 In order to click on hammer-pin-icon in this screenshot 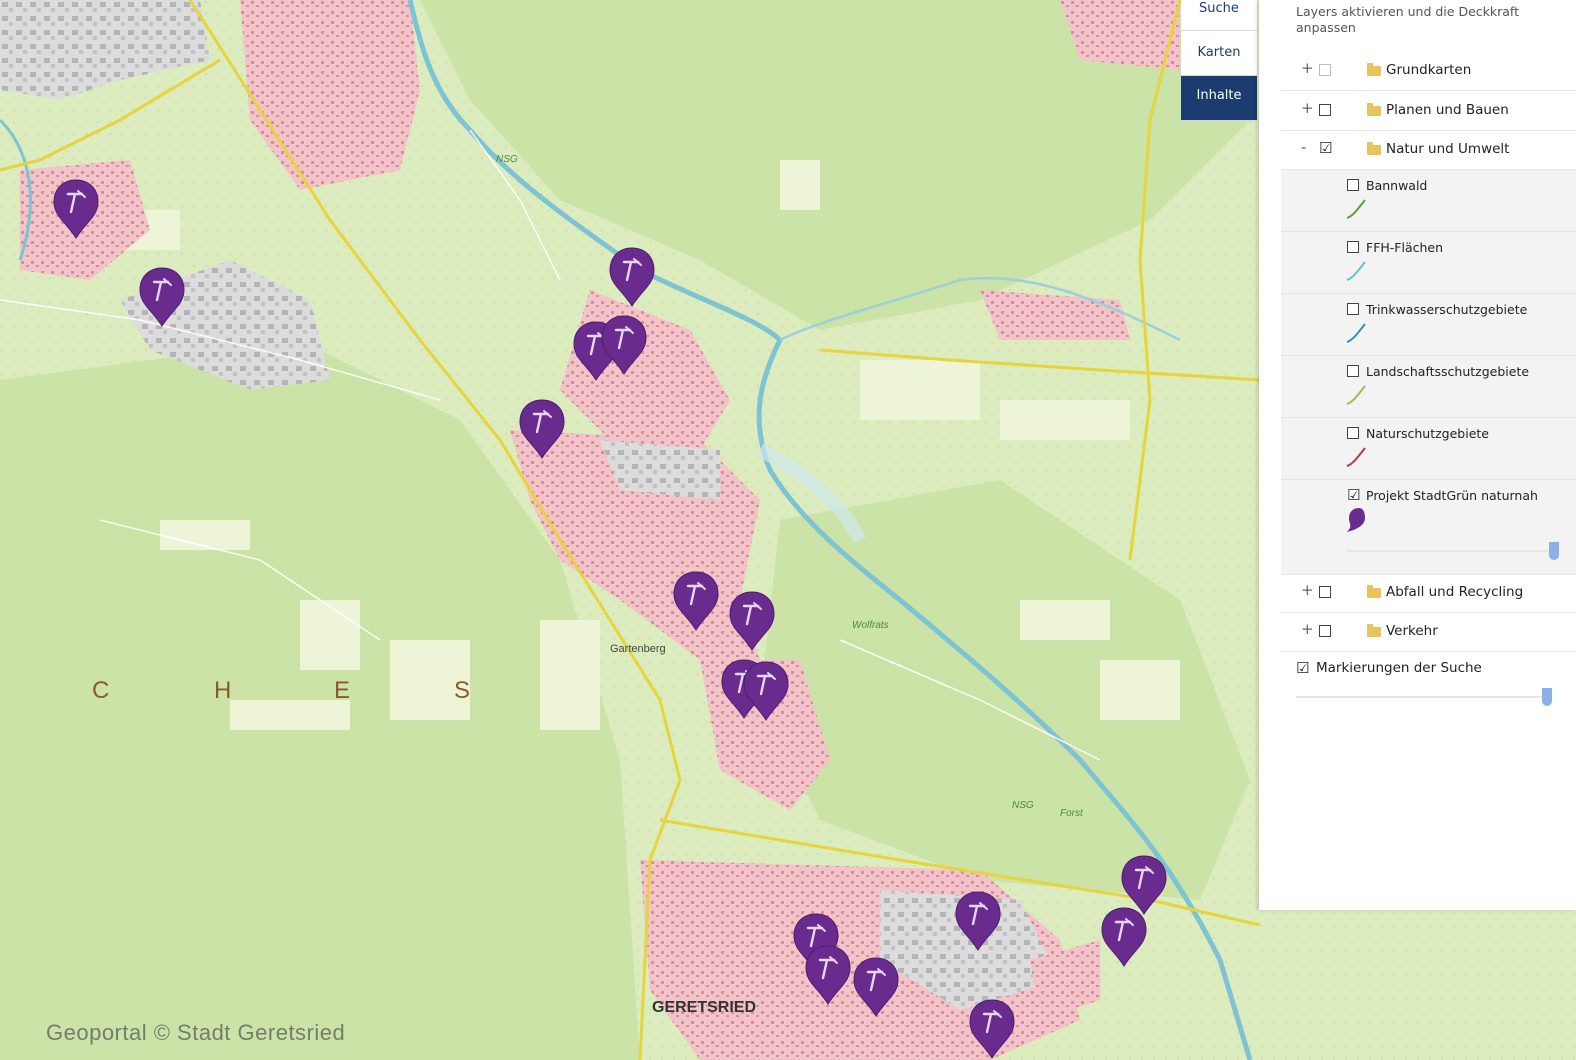, I will do `click(1356, 520)`.